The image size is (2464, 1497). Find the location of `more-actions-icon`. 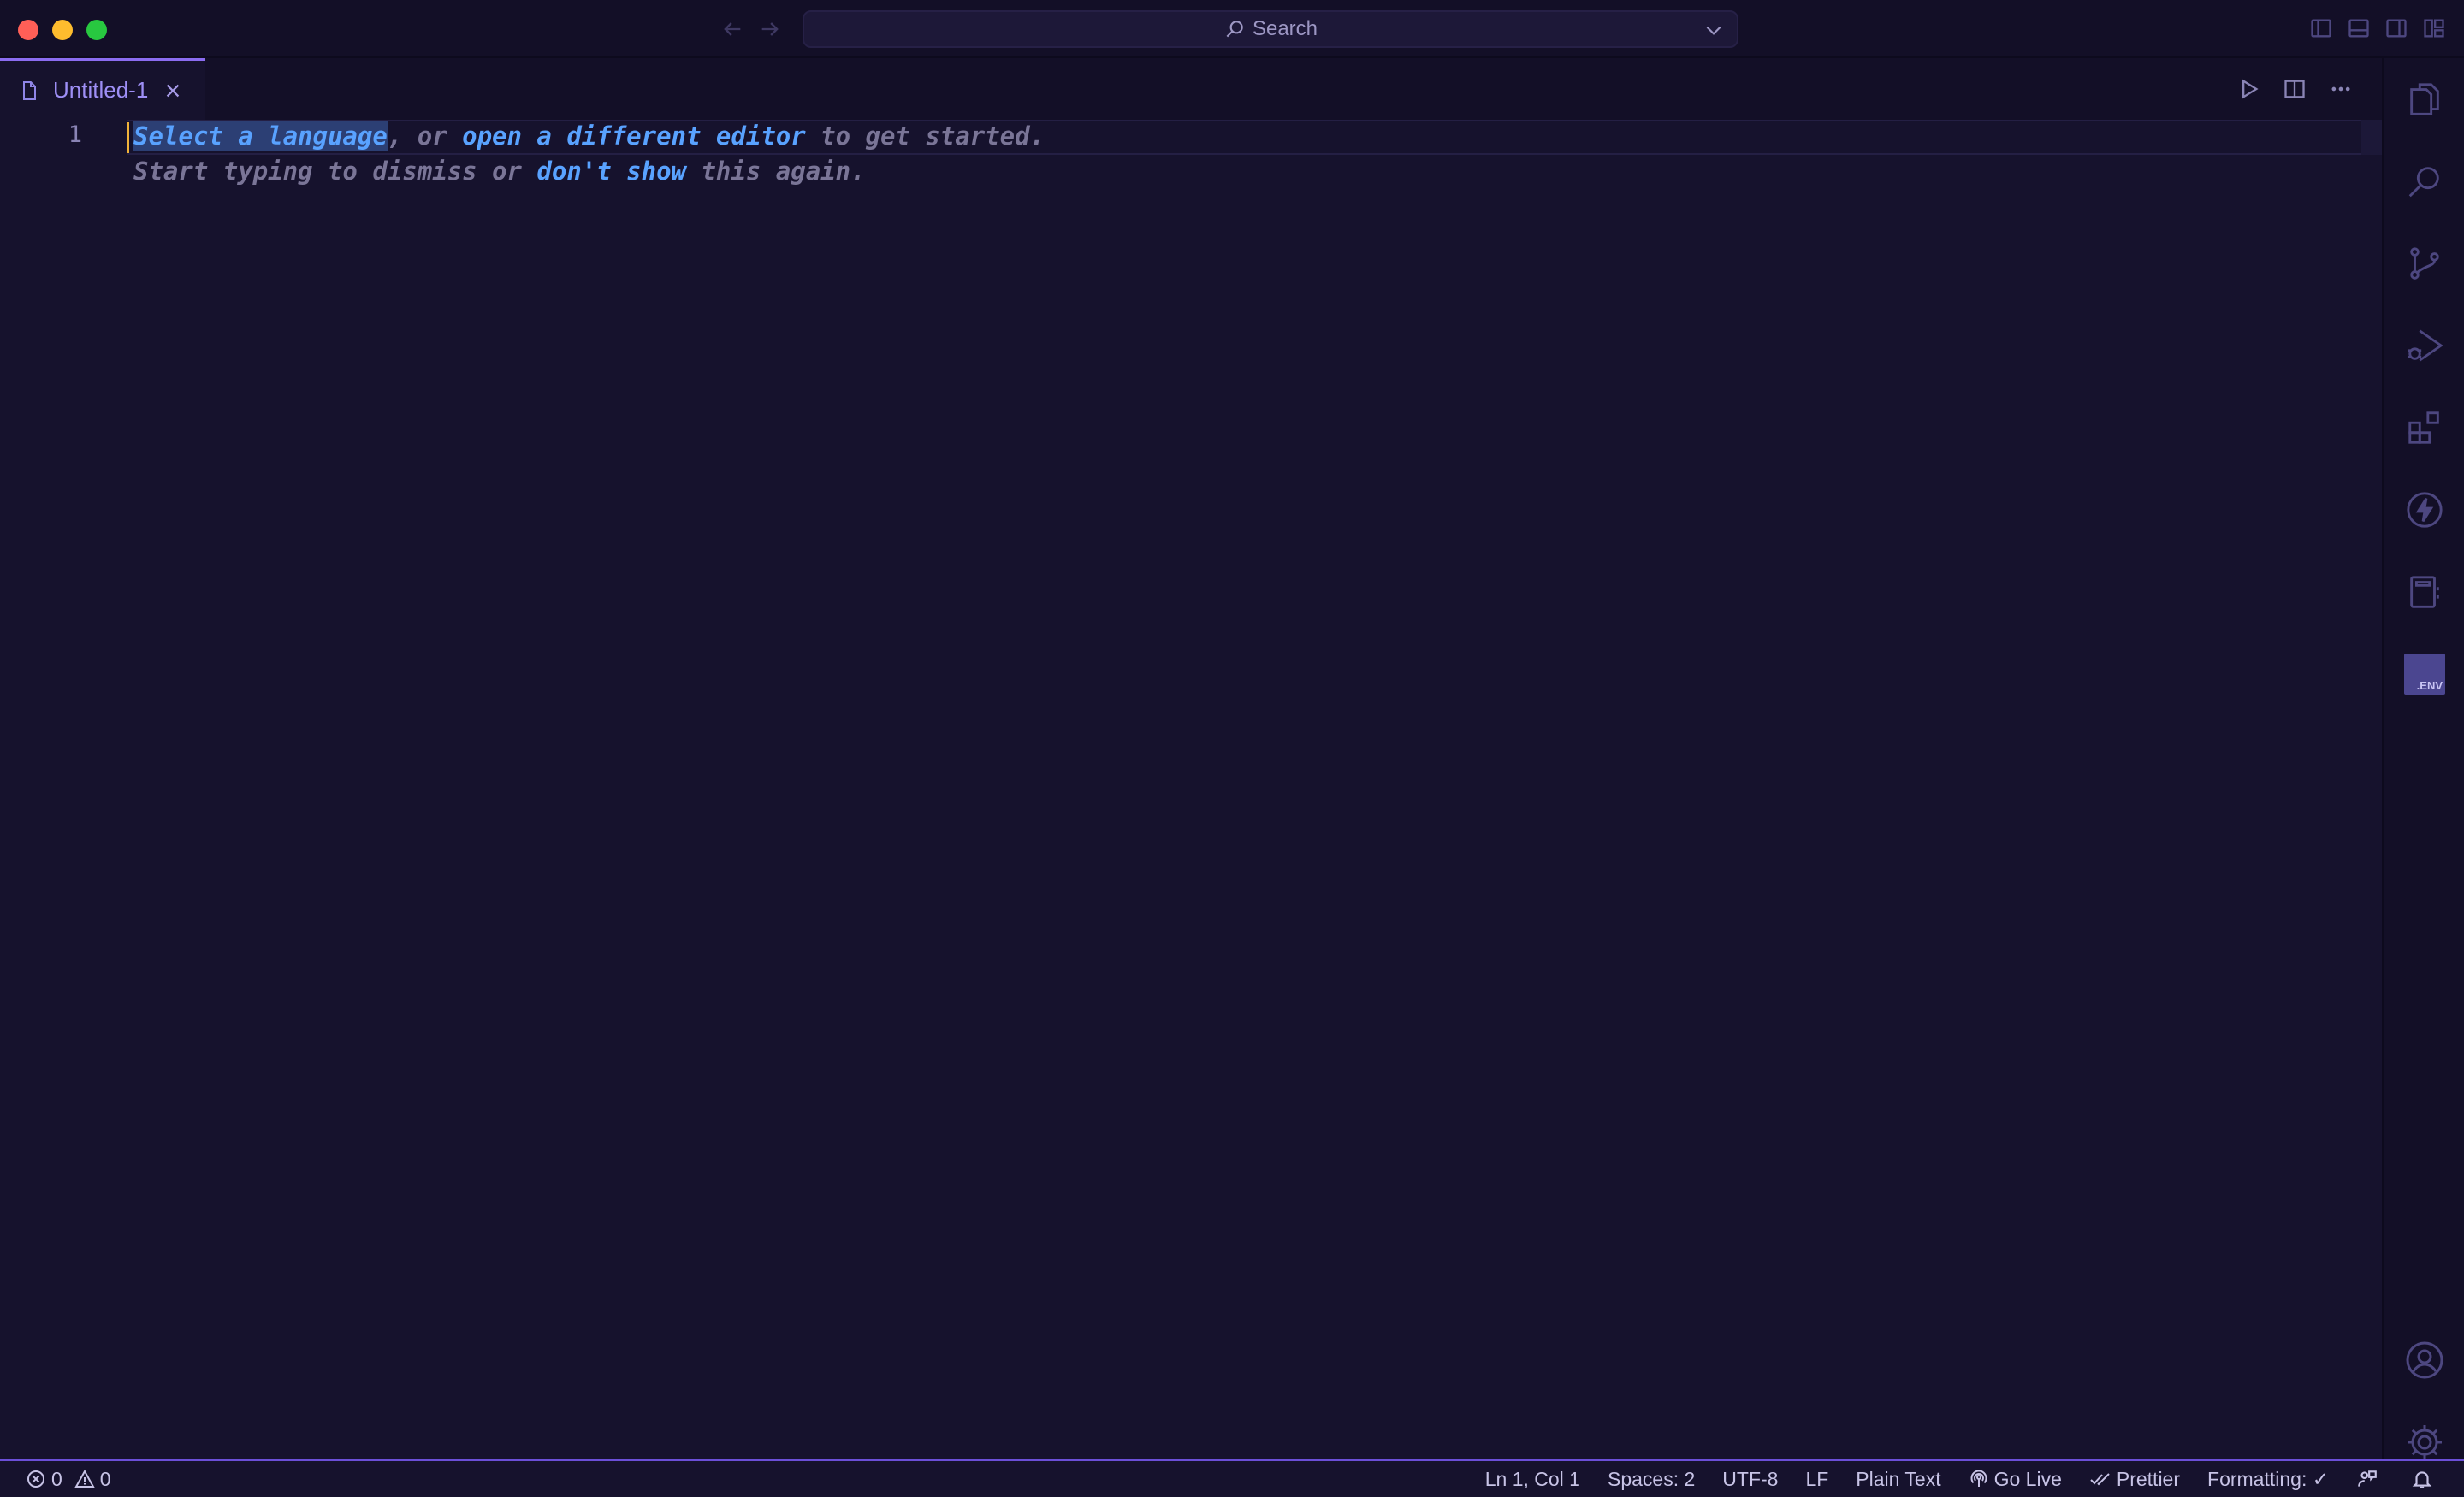

more-actions-icon is located at coordinates (2340, 89).